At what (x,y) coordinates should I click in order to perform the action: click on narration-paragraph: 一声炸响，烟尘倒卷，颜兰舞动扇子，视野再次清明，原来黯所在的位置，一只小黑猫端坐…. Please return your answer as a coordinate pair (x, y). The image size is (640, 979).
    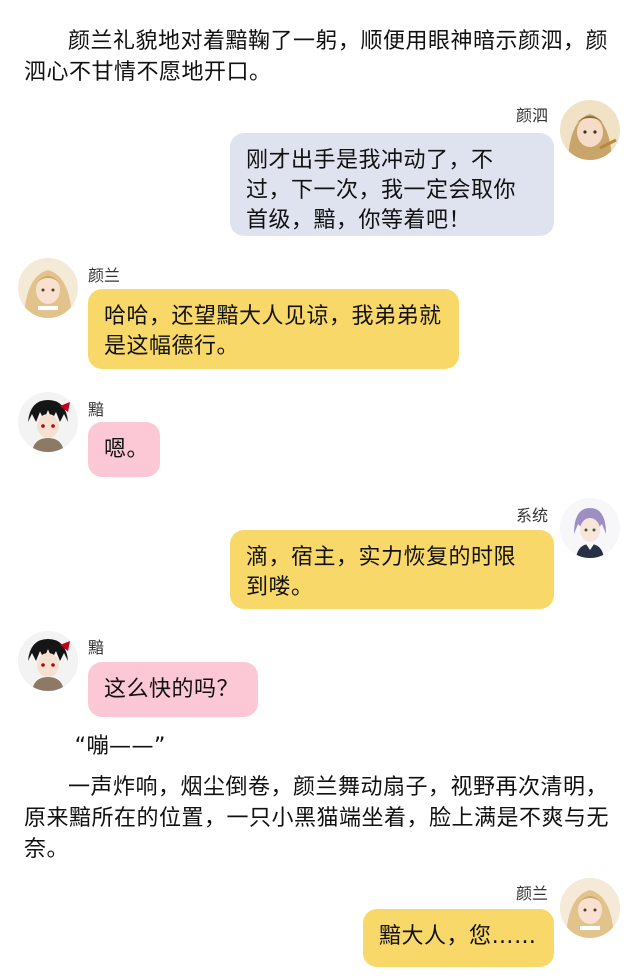
    Looking at the image, I should click on (317, 818).